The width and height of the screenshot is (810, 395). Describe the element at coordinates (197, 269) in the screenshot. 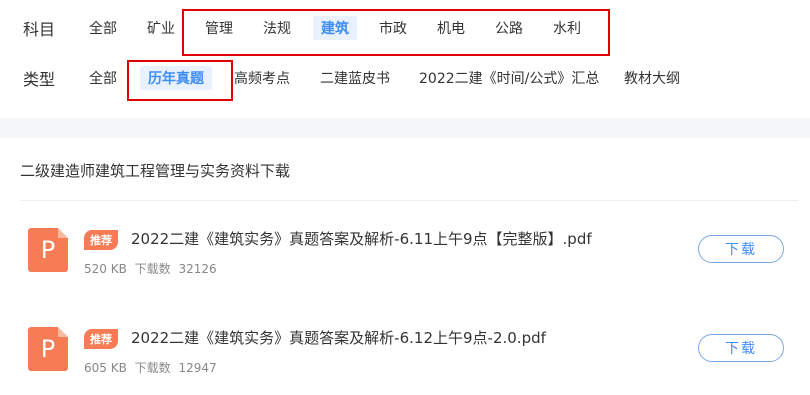

I see `download-count: 32126` at that location.